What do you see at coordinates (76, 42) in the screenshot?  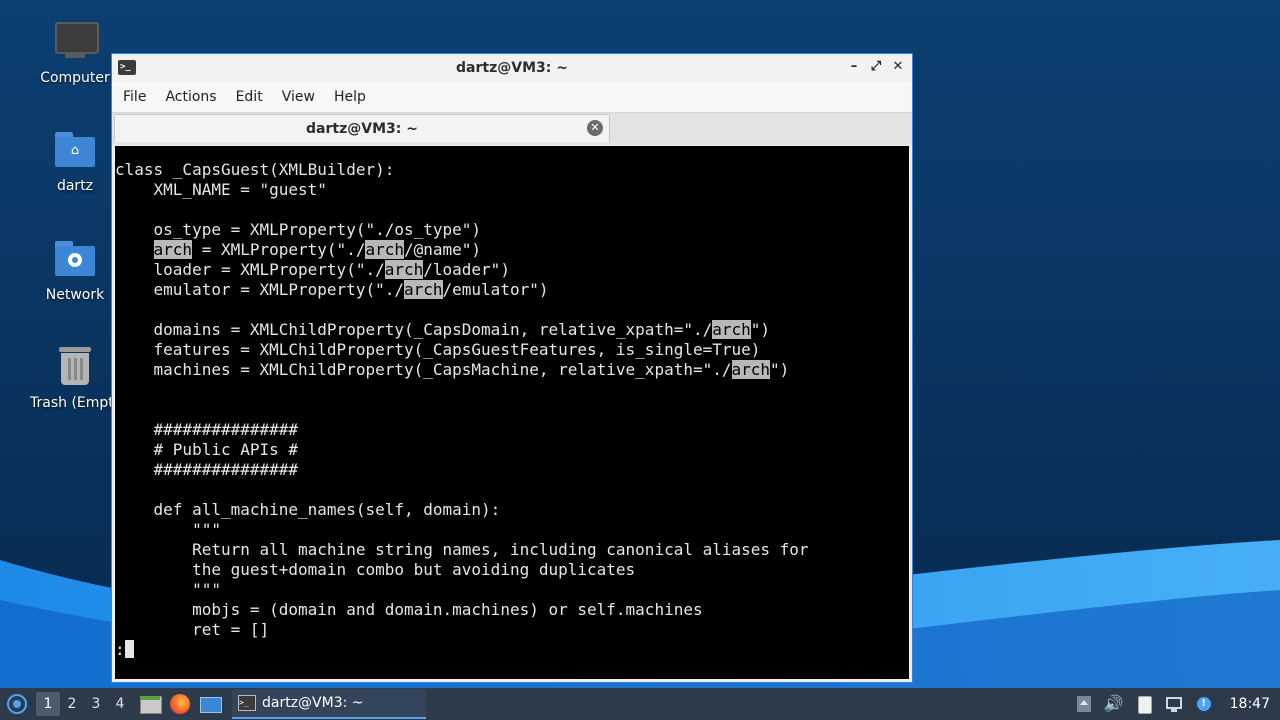 I see `computer-icon` at bounding box center [76, 42].